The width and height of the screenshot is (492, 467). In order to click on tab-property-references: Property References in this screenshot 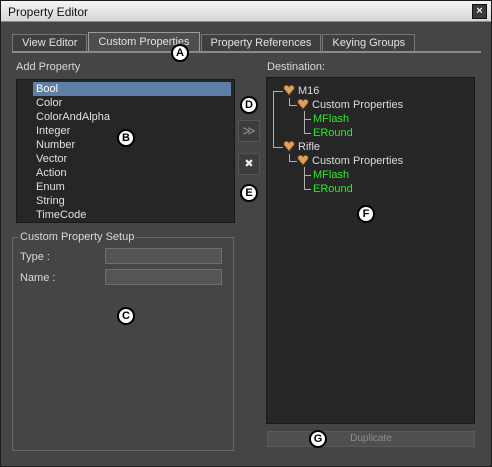, I will do `click(261, 43)`.